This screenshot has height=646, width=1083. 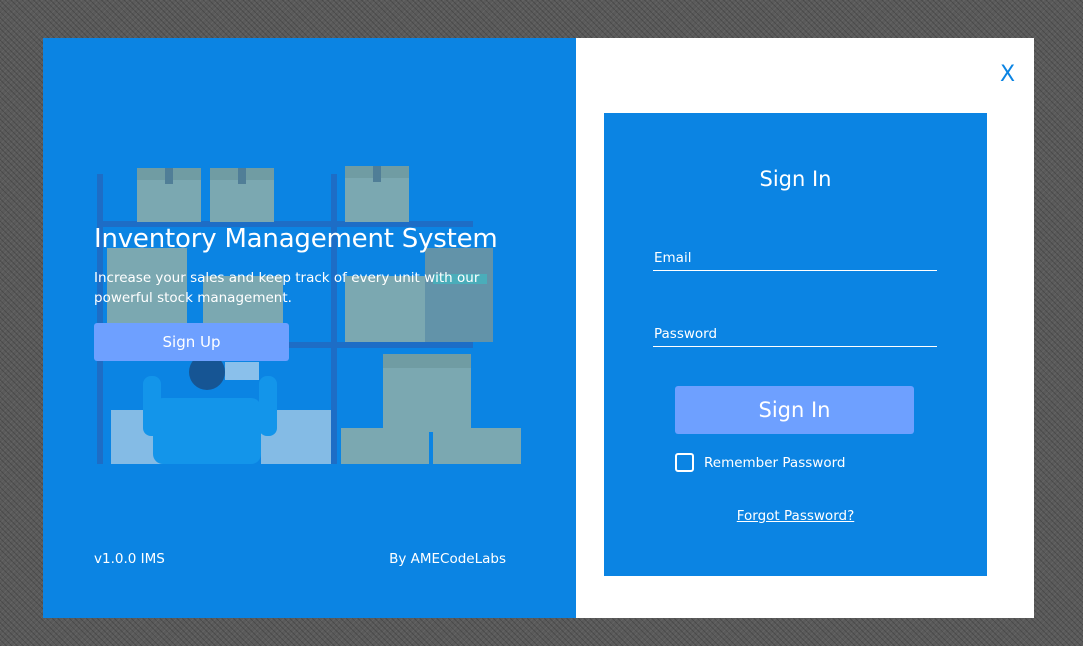 I want to click on password-input, so click(x=795, y=334).